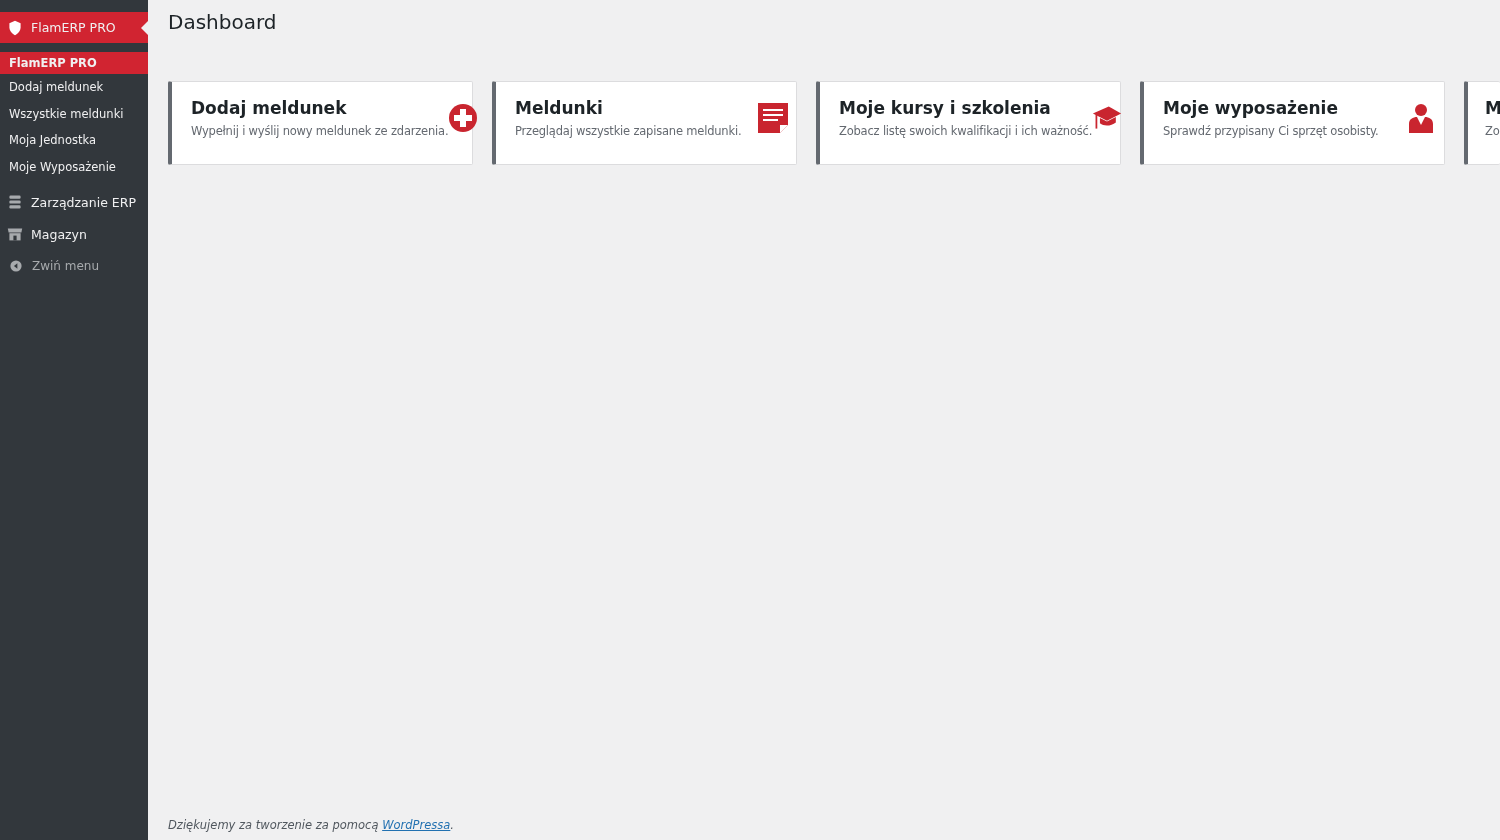  What do you see at coordinates (968, 123) in the screenshot?
I see `dashboard-card: Moje kursy i szkolenia Zobacz listę swoich kwalifikacji i ich ważność.` at bounding box center [968, 123].